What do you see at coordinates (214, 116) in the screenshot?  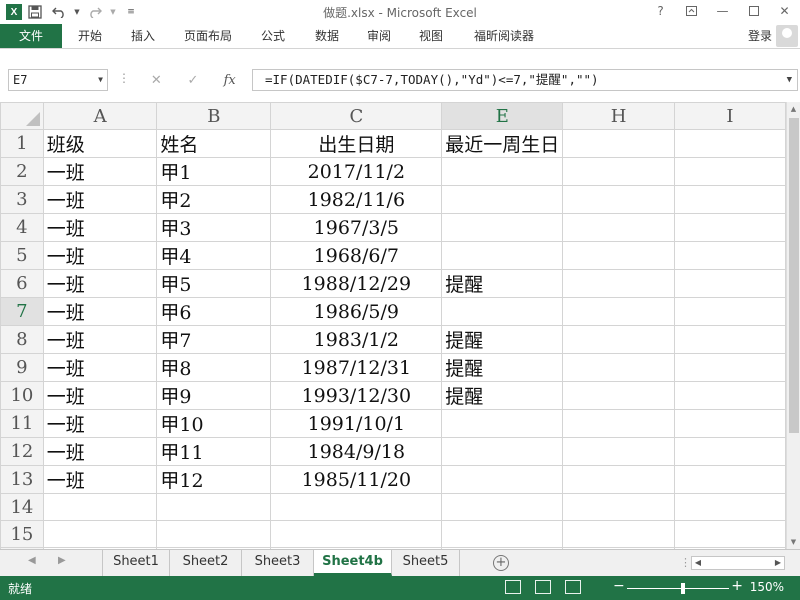 I see `column-header-b: B` at bounding box center [214, 116].